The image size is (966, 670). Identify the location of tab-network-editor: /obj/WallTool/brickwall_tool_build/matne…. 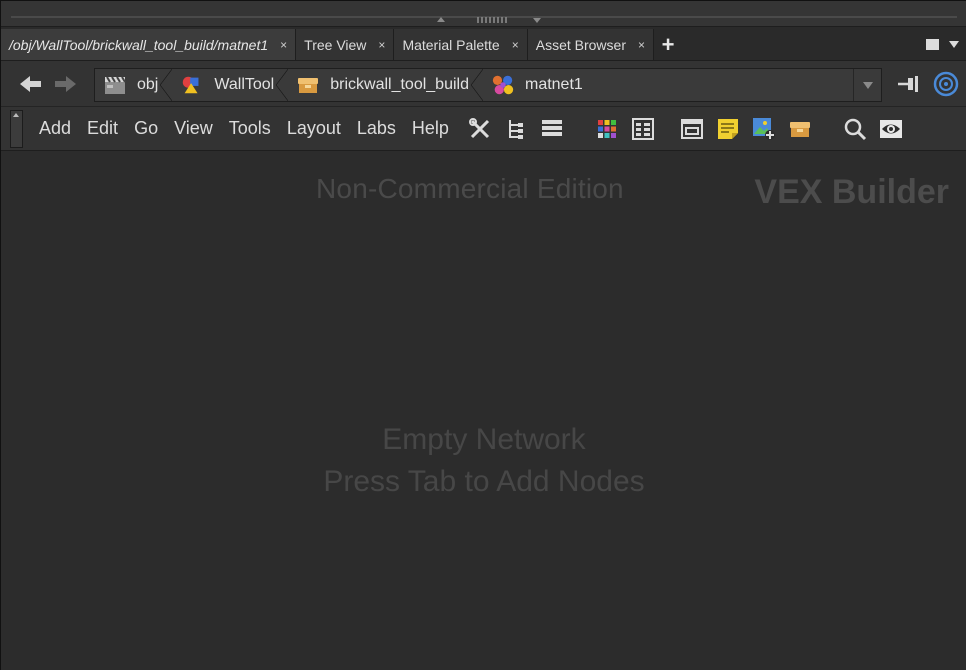
(149, 44).